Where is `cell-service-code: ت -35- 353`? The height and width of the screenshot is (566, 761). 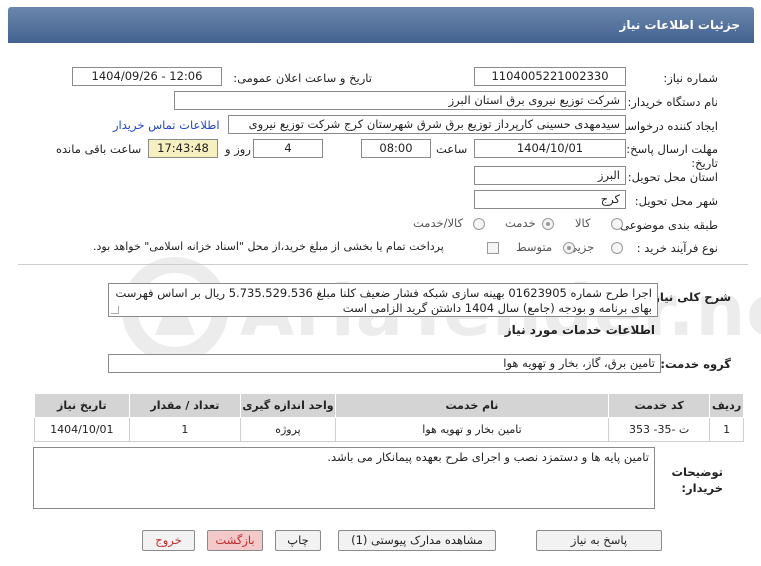
cell-service-code: ت -35- 353 is located at coordinates (659, 429).